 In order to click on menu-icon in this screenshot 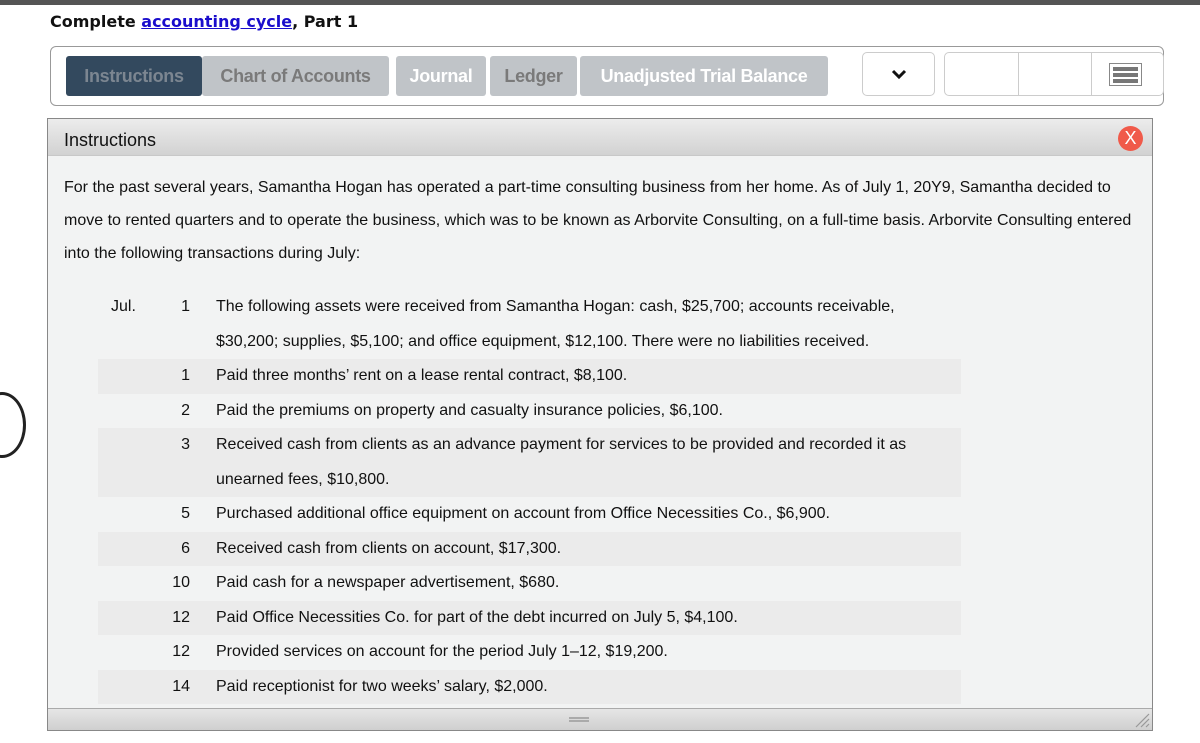, I will do `click(1125, 74)`.